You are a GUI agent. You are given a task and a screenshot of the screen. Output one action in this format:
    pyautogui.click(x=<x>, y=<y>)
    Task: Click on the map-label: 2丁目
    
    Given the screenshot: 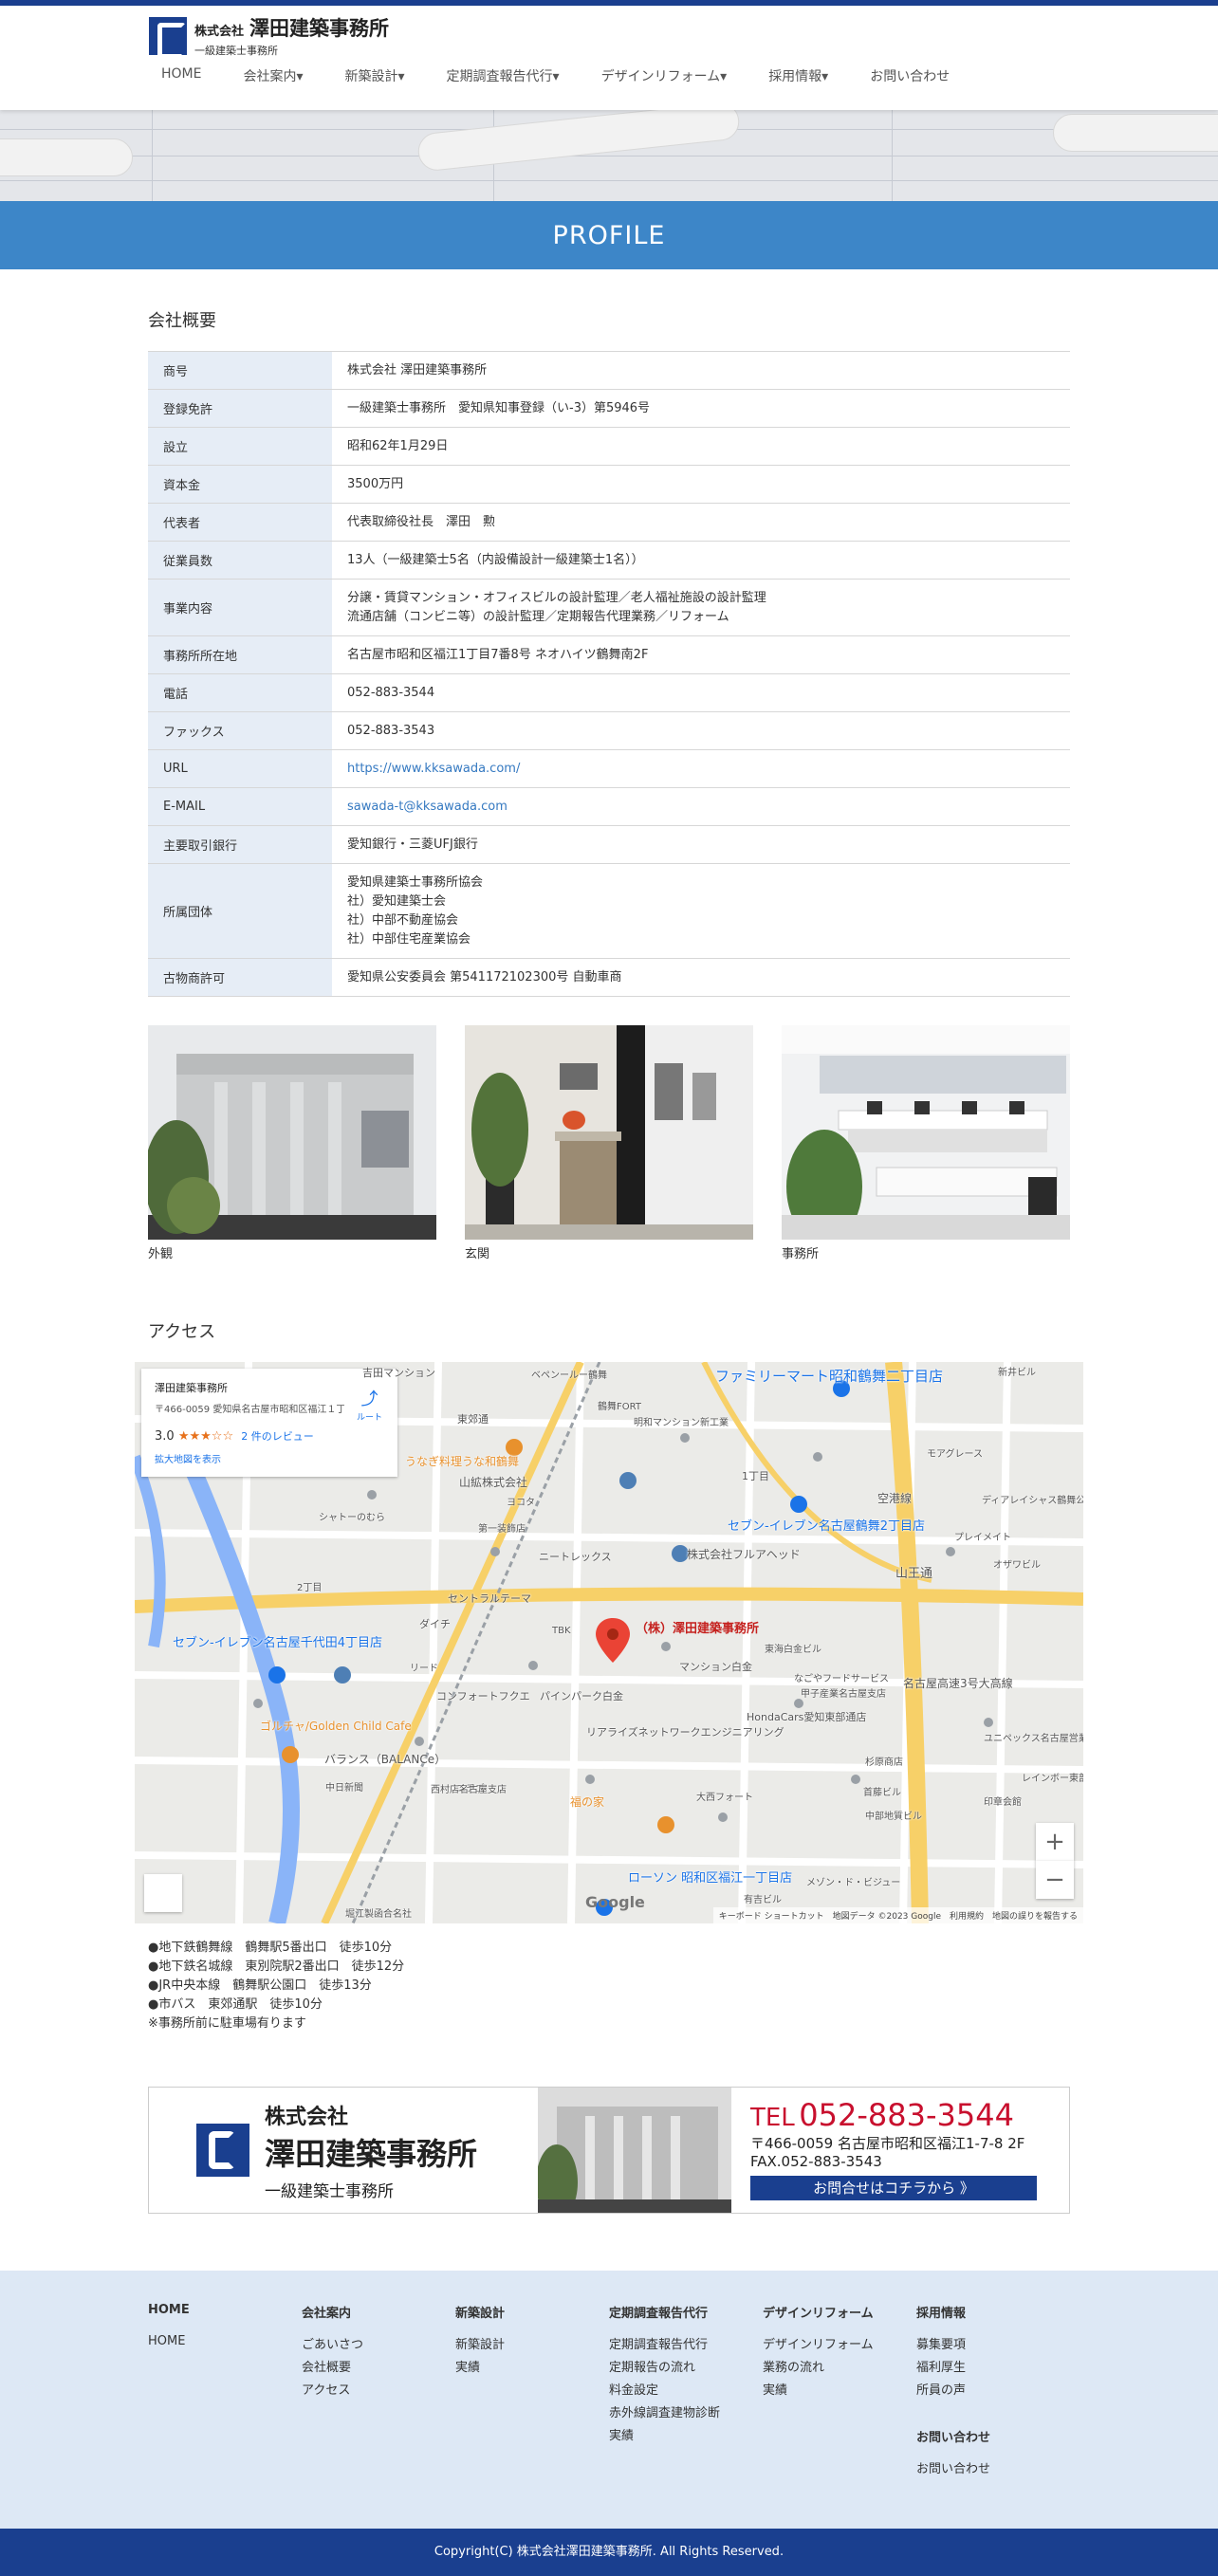 What is the action you would take?
    pyautogui.click(x=310, y=1586)
    